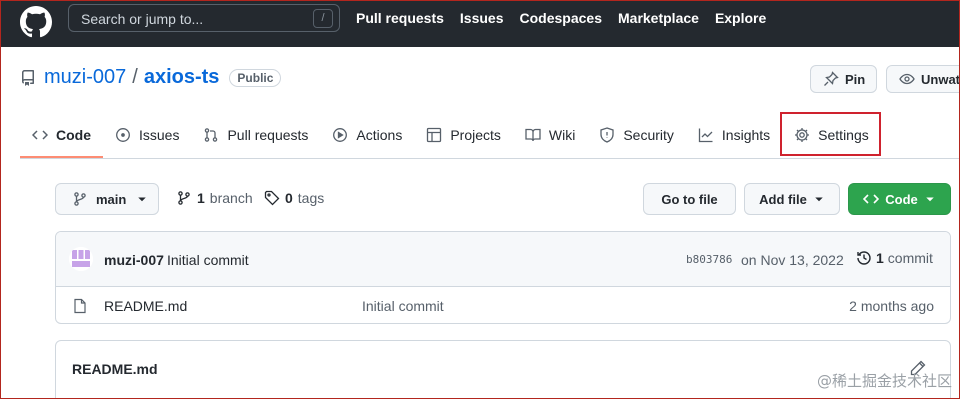  Describe the element at coordinates (855, 79) in the screenshot. I see `pin-label: Pin` at that location.